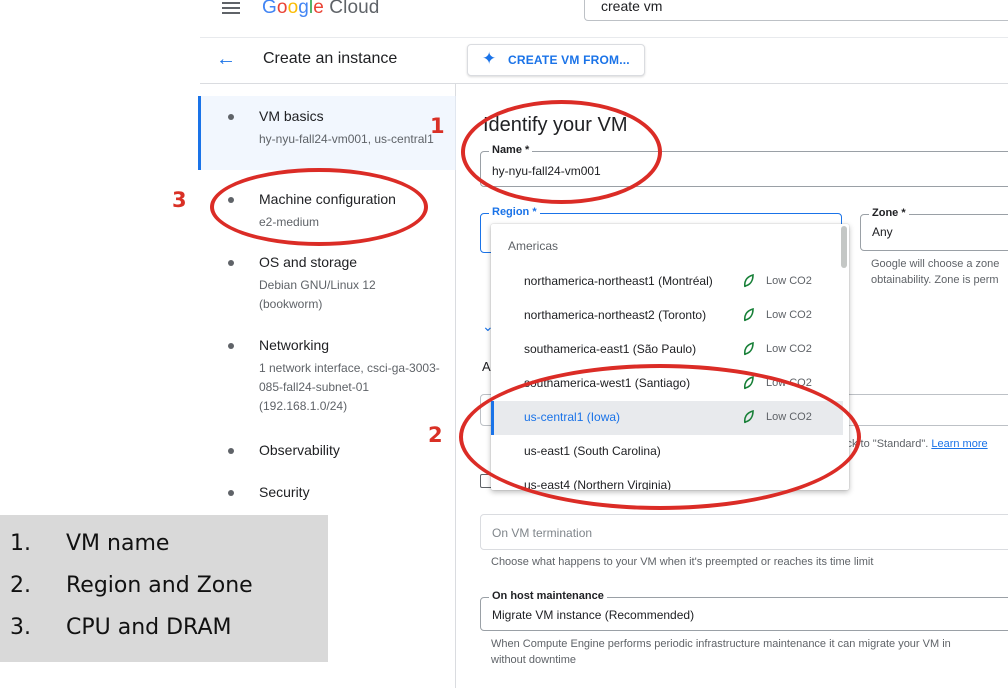 The width and height of the screenshot is (1008, 688). I want to click on legend-number: 2., so click(20, 585).